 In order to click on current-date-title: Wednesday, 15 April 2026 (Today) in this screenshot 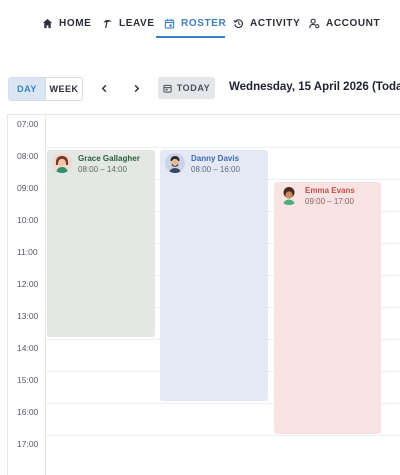, I will do `click(314, 87)`.